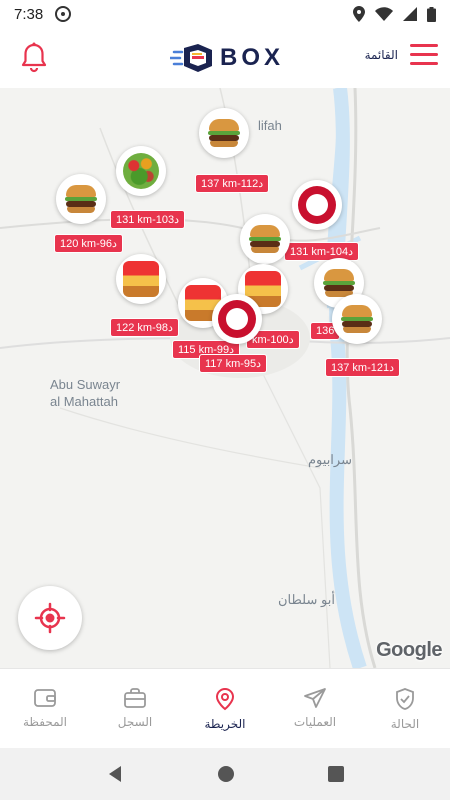 This screenshot has width=450, height=800. I want to click on nav-history: السجل, so click(135, 708).